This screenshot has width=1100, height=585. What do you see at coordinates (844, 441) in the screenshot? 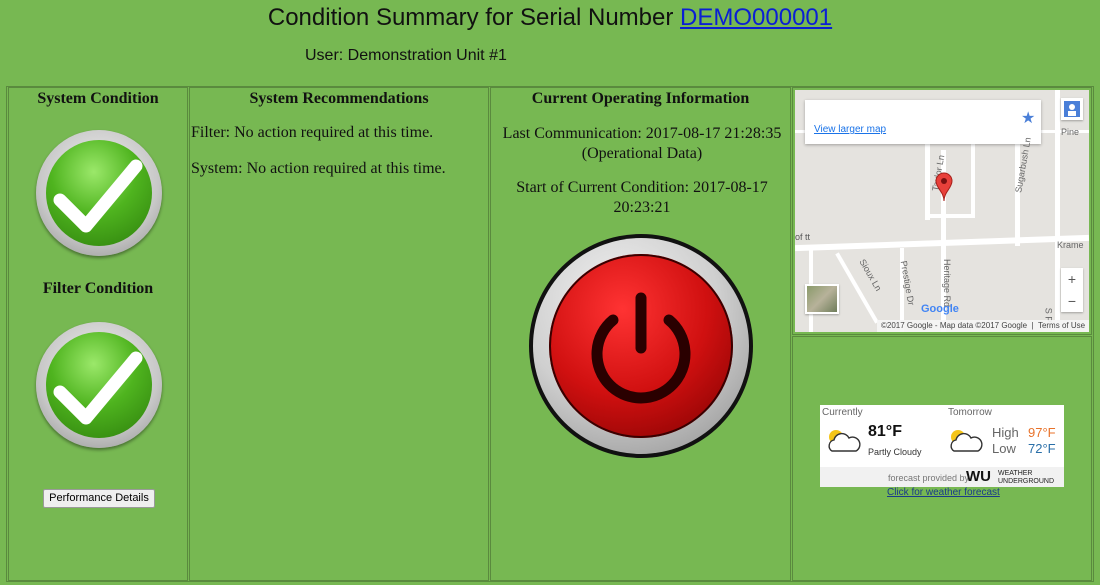
I see `partly-cloudy-icon` at bounding box center [844, 441].